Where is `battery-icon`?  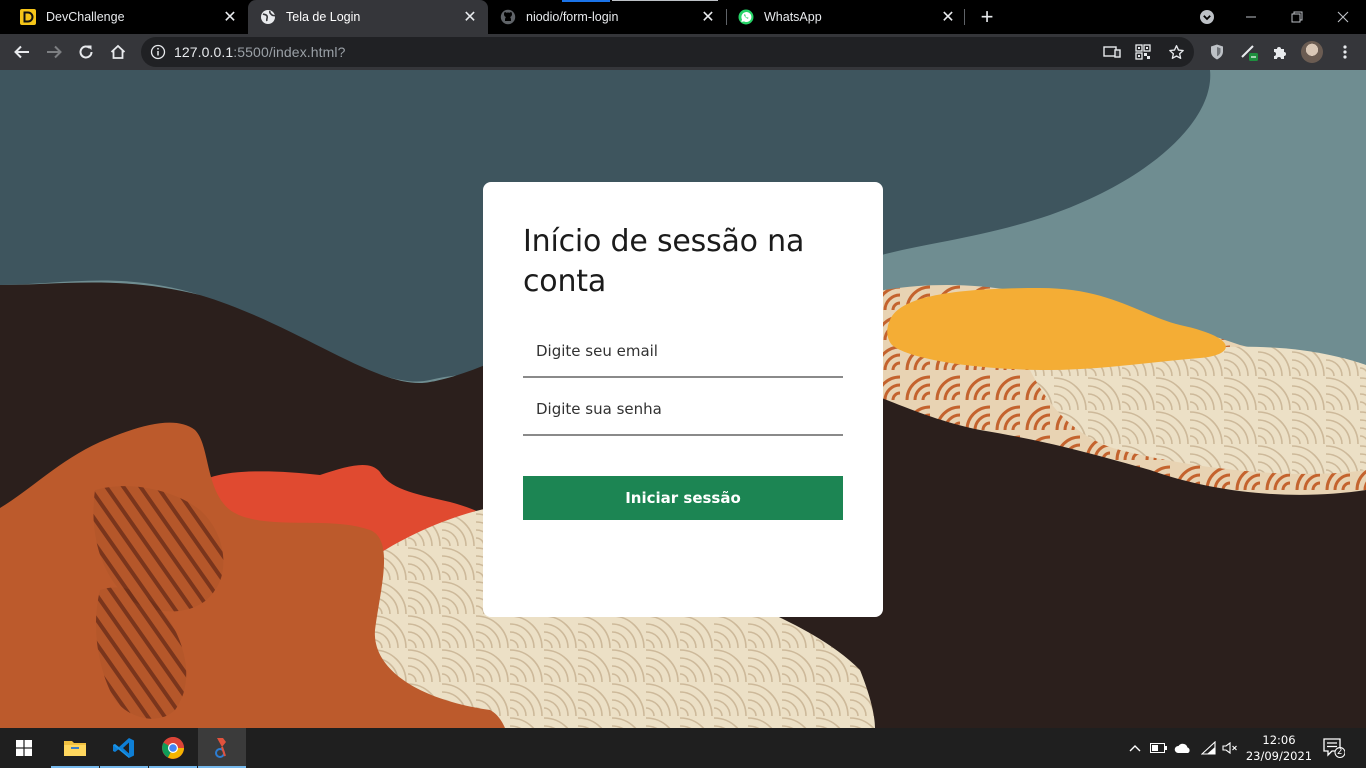
battery-icon is located at coordinates (1159, 748).